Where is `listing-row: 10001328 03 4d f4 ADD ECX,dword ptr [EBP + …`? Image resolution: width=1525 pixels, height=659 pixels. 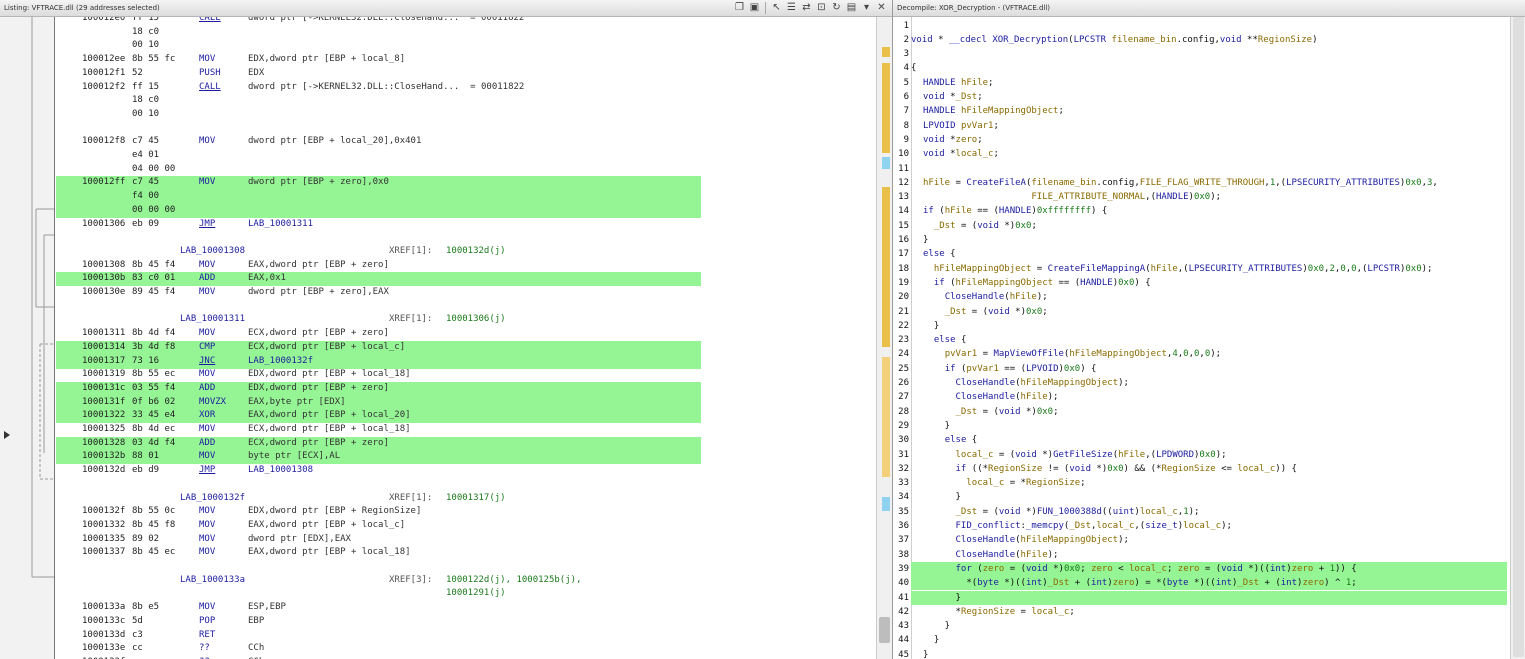
listing-row: 10001328 03 4d f4 ADD ECX,dword ptr [EBP + … is located at coordinates (466, 443).